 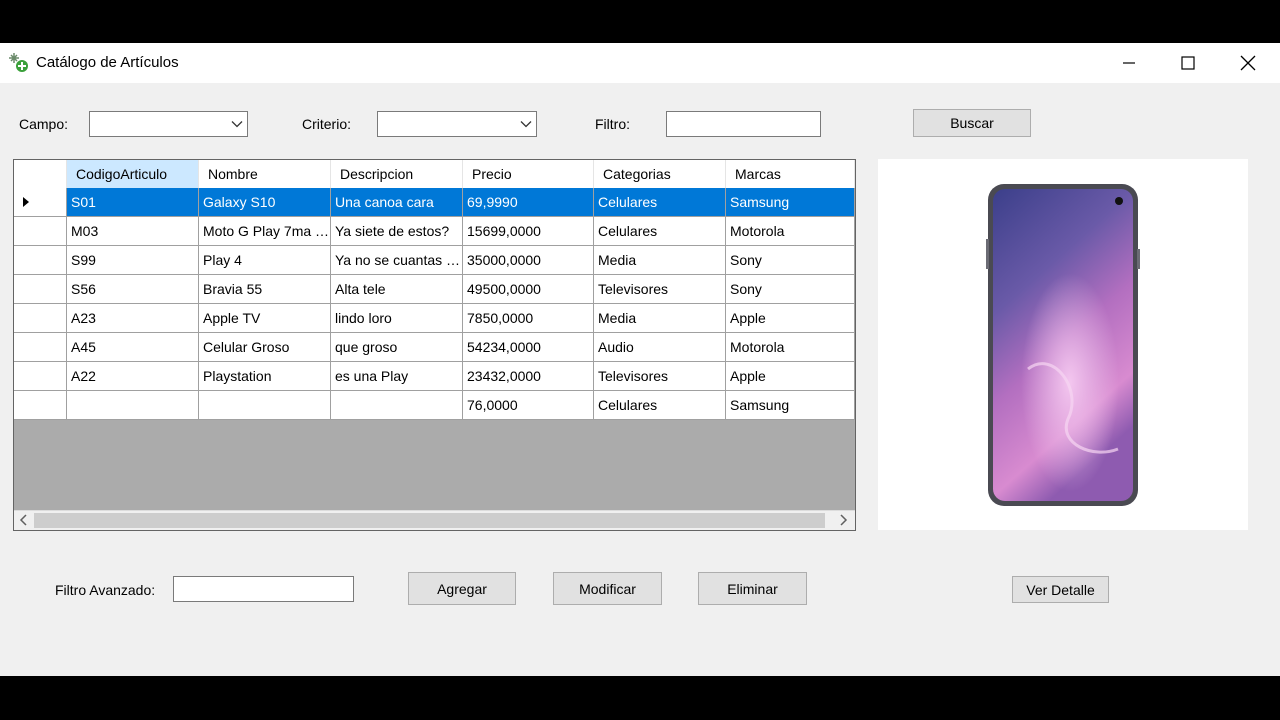 What do you see at coordinates (133, 202) in the screenshot?
I see `cell-codigo: S01` at bounding box center [133, 202].